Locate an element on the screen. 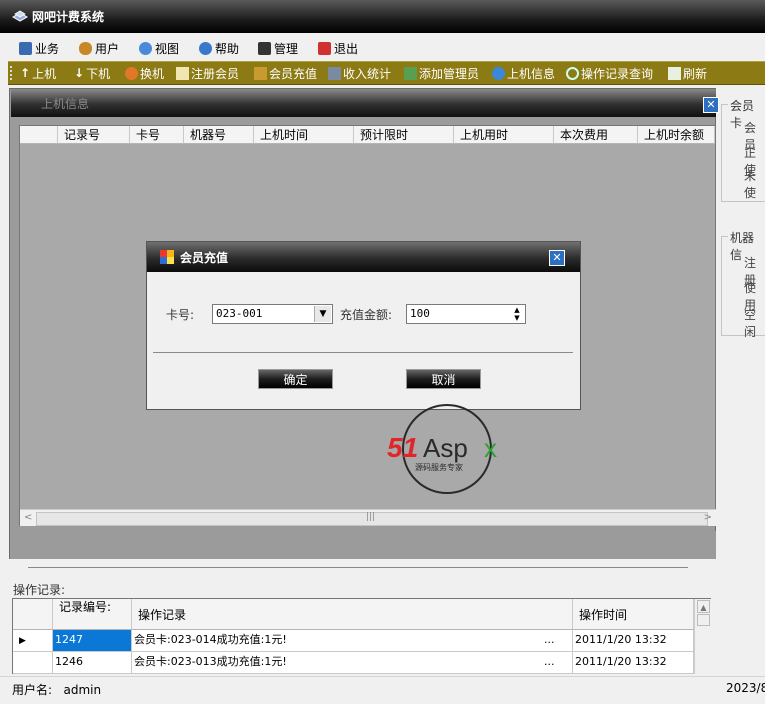  log-row-header is located at coordinates (33, 614).